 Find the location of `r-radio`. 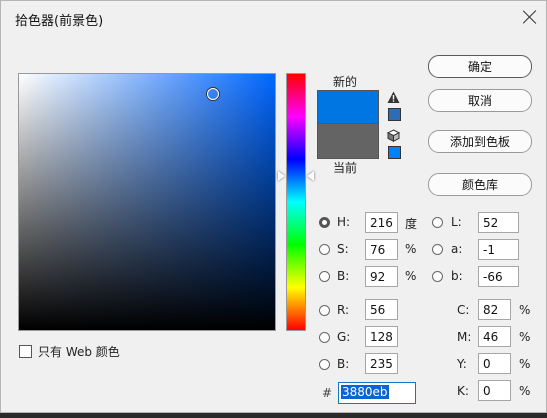

r-radio is located at coordinates (324, 310).